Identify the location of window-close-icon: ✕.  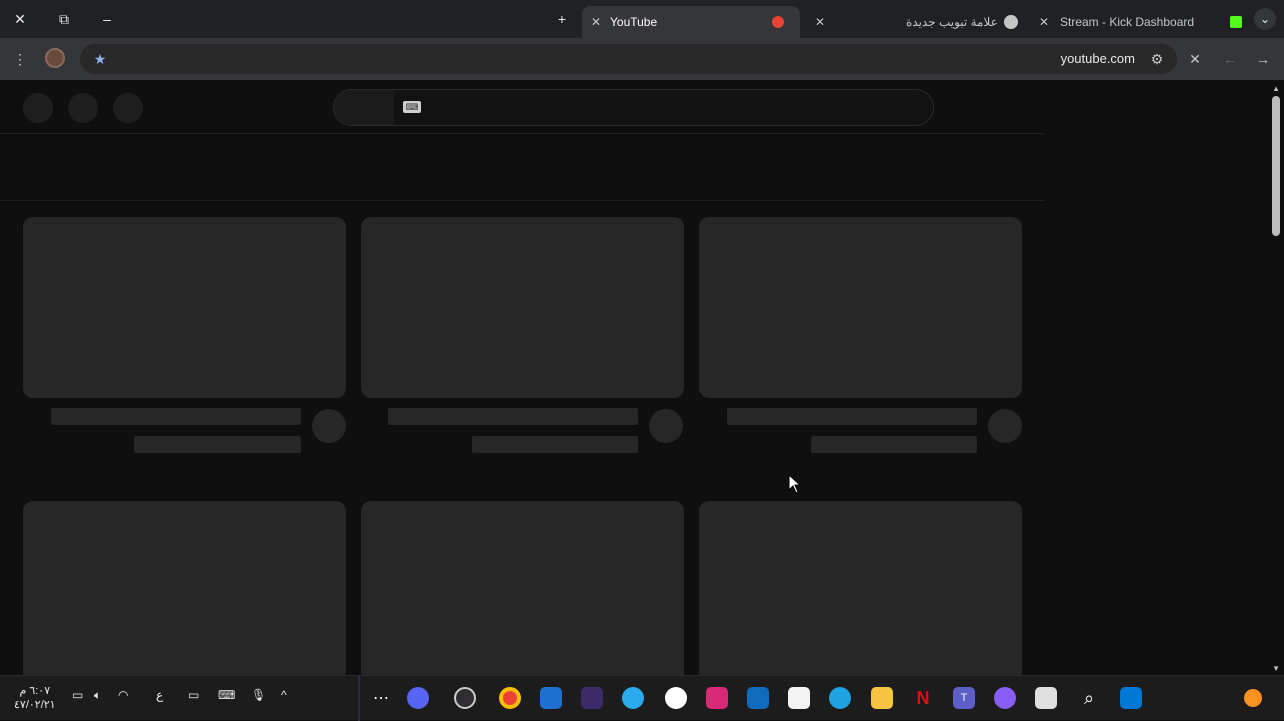
(20, 19).